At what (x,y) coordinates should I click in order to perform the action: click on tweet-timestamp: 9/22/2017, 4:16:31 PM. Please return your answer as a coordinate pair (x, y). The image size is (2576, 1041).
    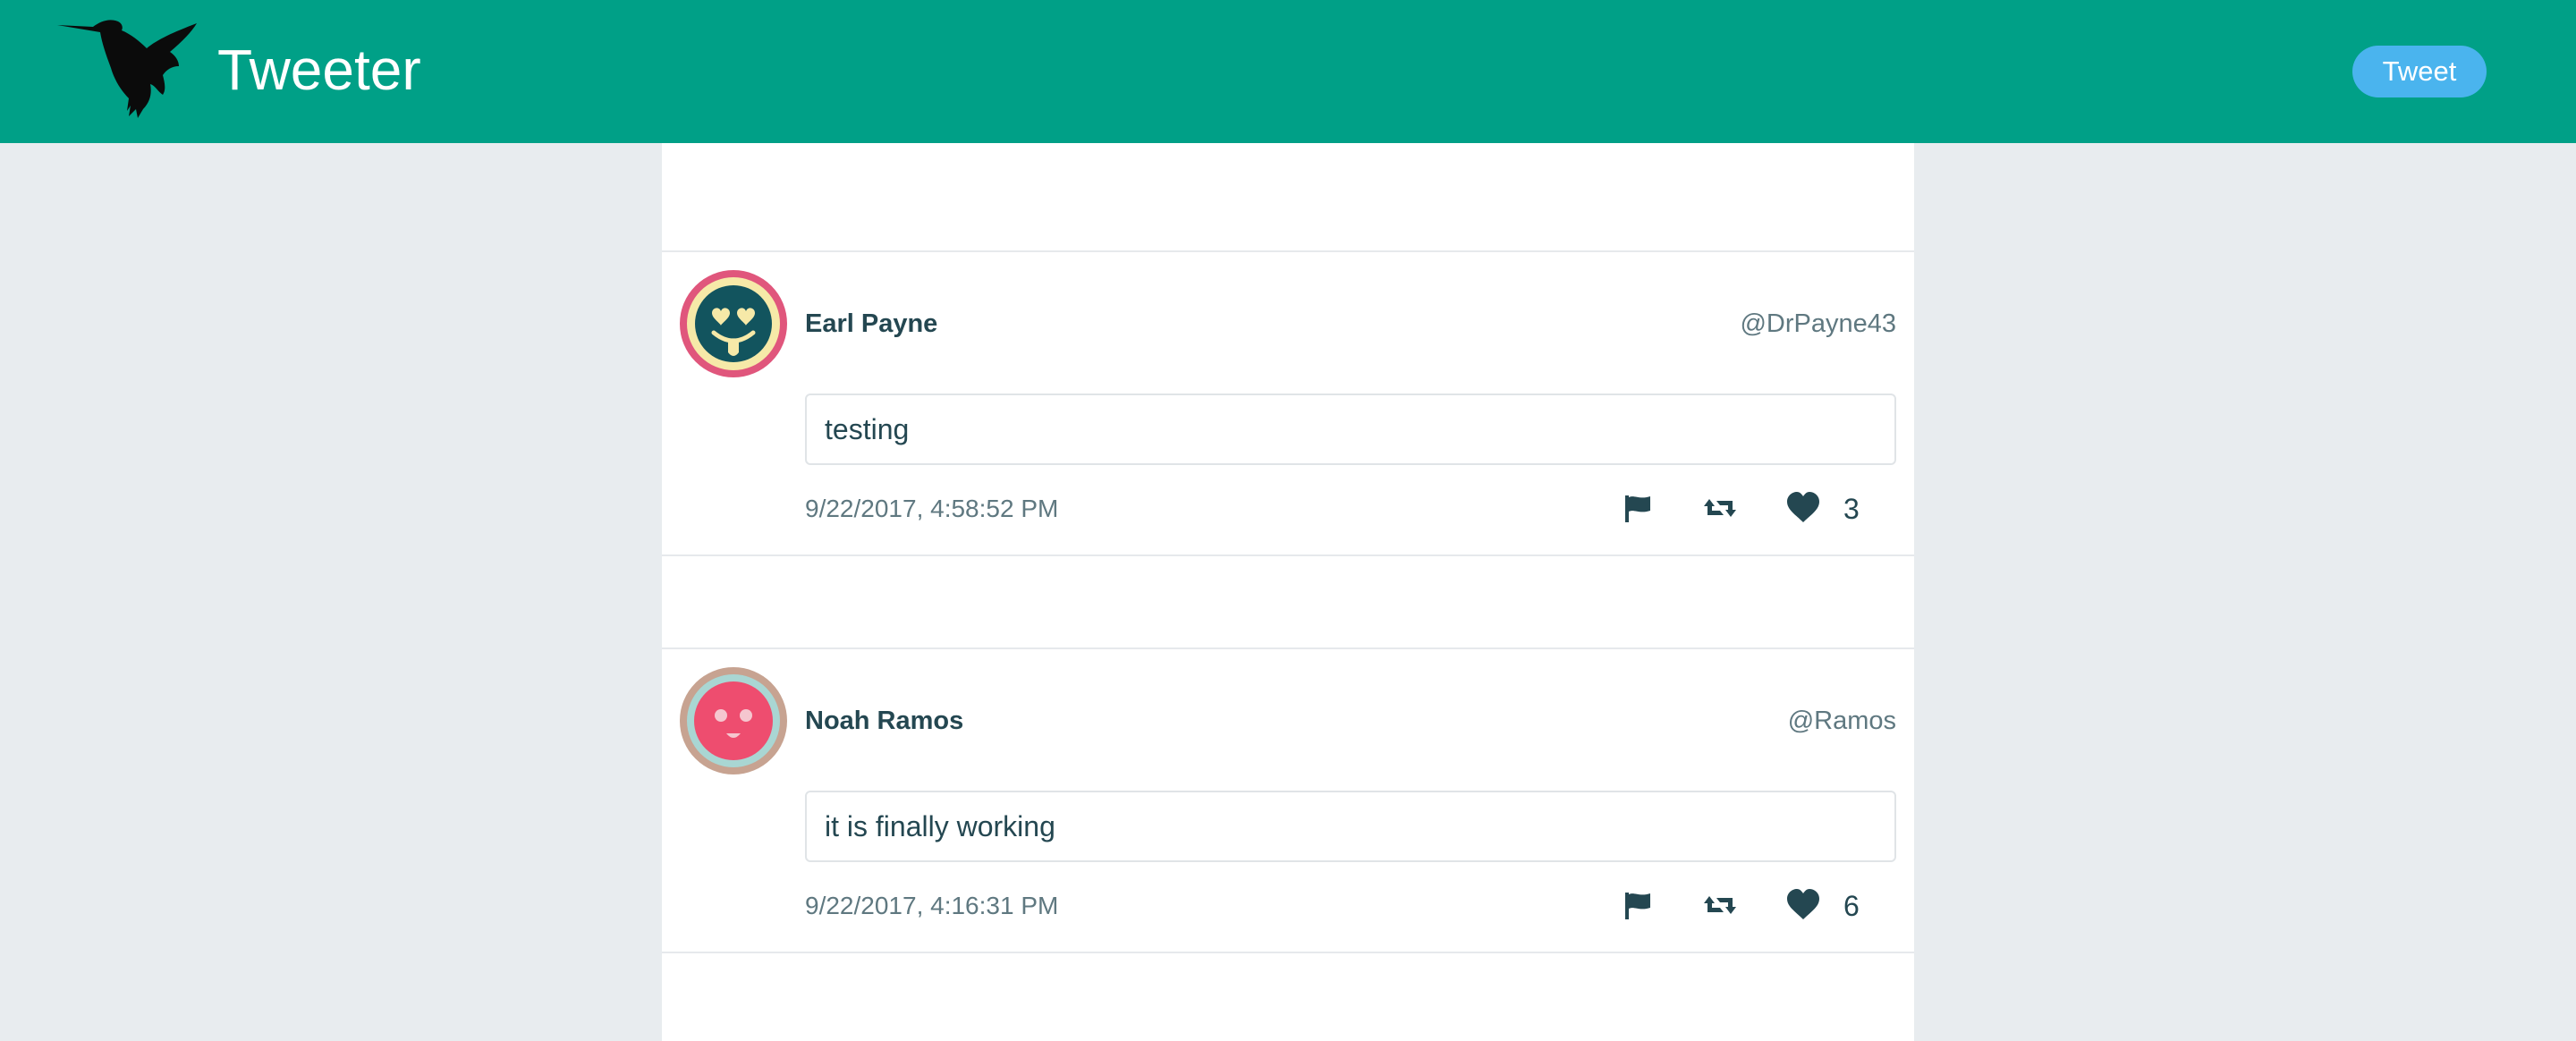
    Looking at the image, I should click on (932, 906).